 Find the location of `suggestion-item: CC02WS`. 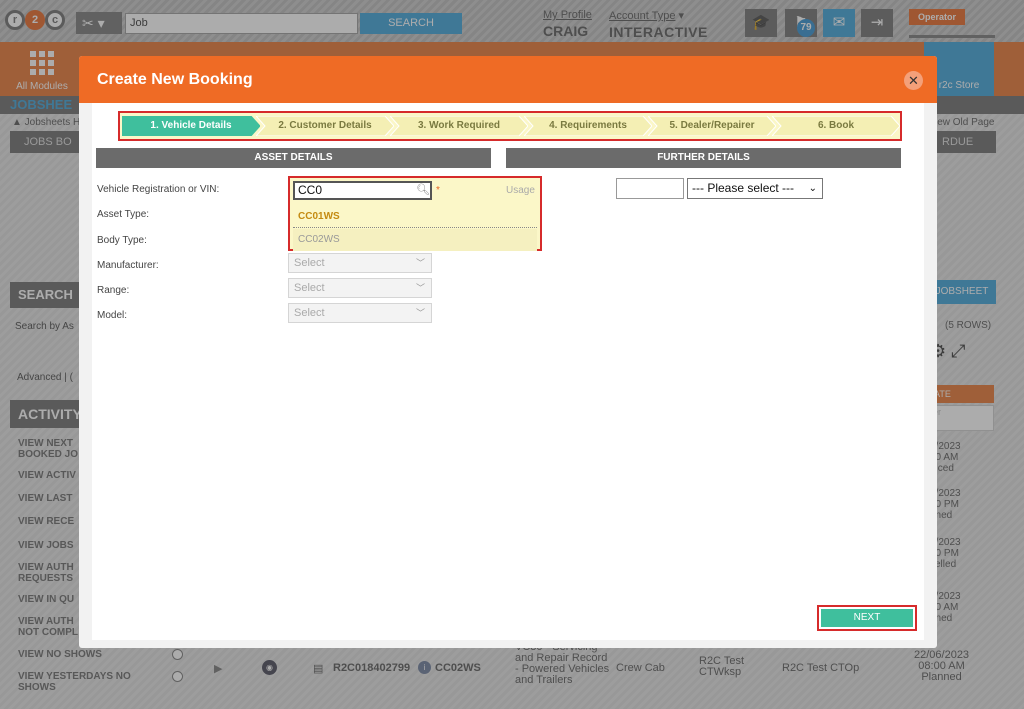

suggestion-item: CC02WS is located at coordinates (415, 240).